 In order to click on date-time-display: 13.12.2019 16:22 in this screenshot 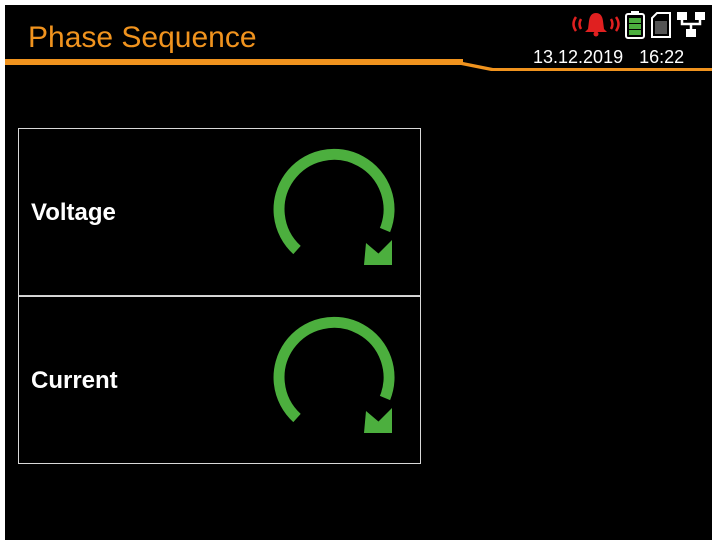, I will do `click(608, 57)`.